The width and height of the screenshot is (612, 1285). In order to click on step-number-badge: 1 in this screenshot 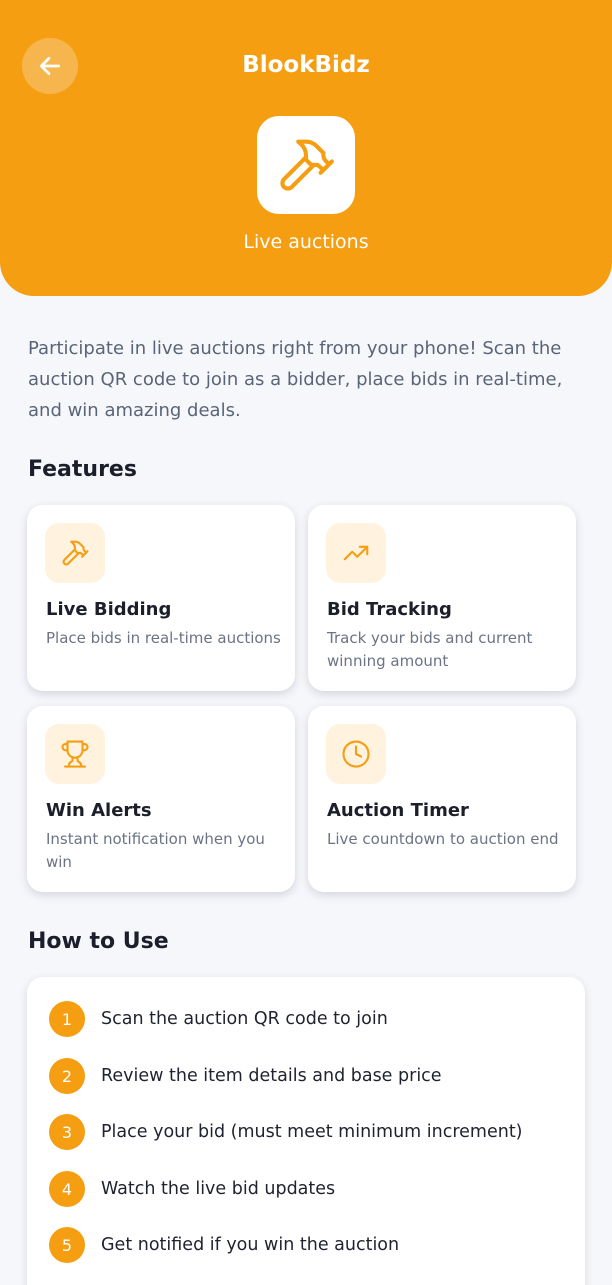, I will do `click(67, 1019)`.